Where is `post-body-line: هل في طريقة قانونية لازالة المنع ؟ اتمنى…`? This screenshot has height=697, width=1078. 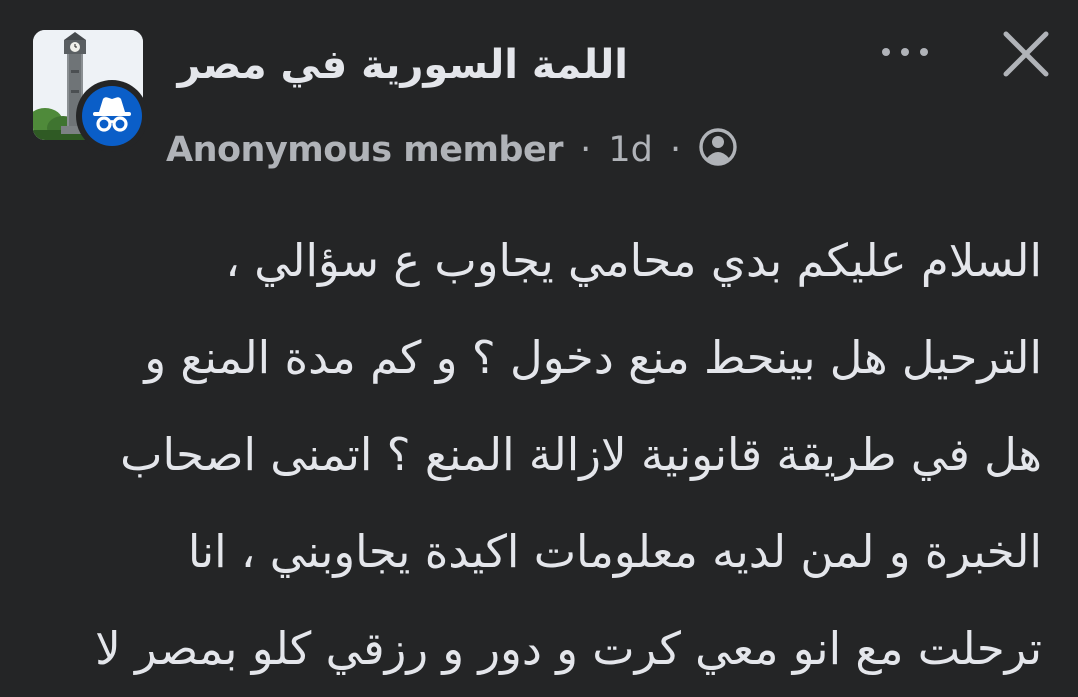
post-body-line: هل في طريقة قانونية لازالة المنع ؟ اتمنى… is located at coordinates (581, 454).